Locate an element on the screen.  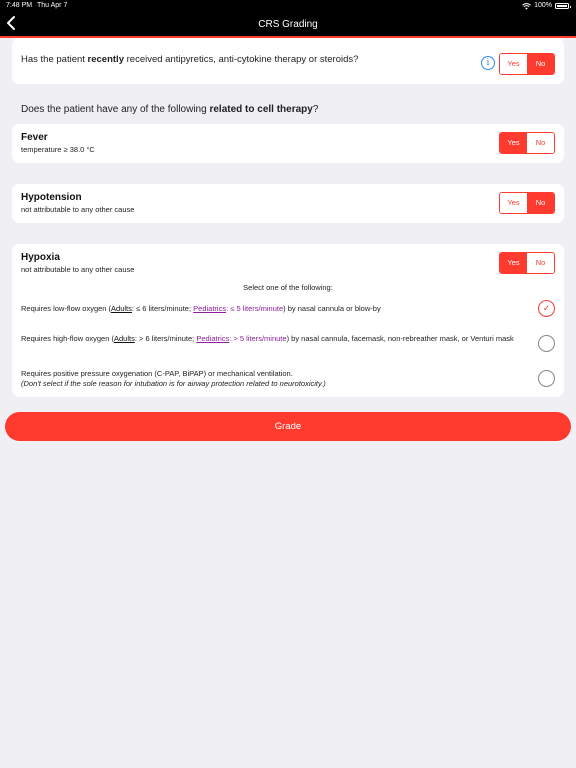
fever-card: Fever temperature ≥ 38.0 °C Yes No is located at coordinates (288, 143).